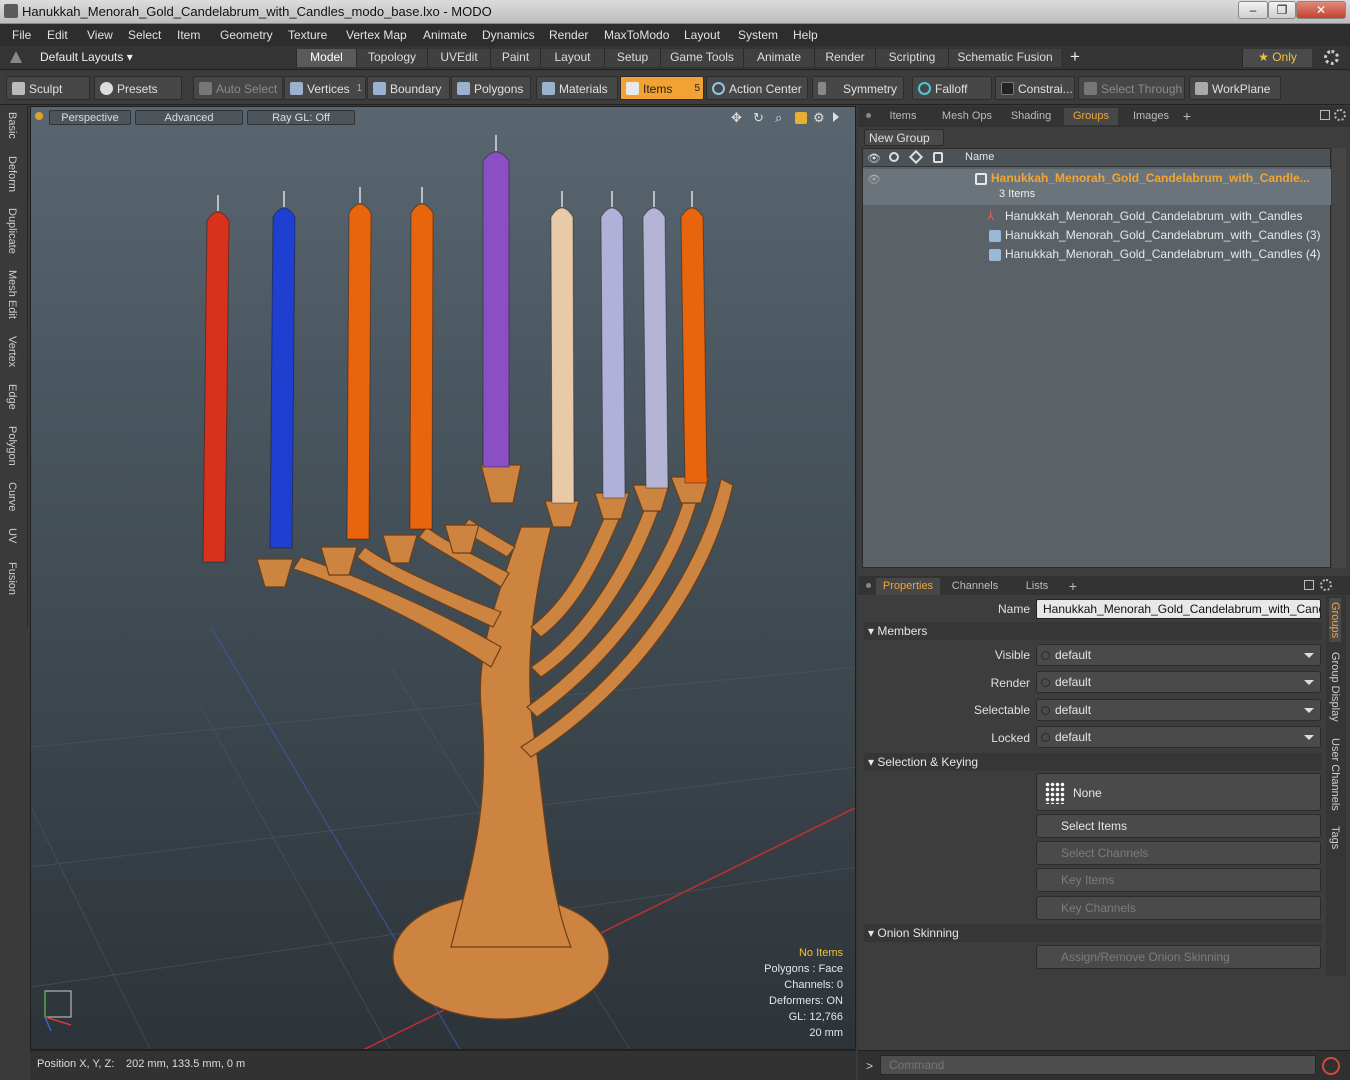 This screenshot has height=1080, width=1350. Describe the element at coordinates (508, 35) in the screenshot. I see `menu-dynamics: Dynamics` at that location.